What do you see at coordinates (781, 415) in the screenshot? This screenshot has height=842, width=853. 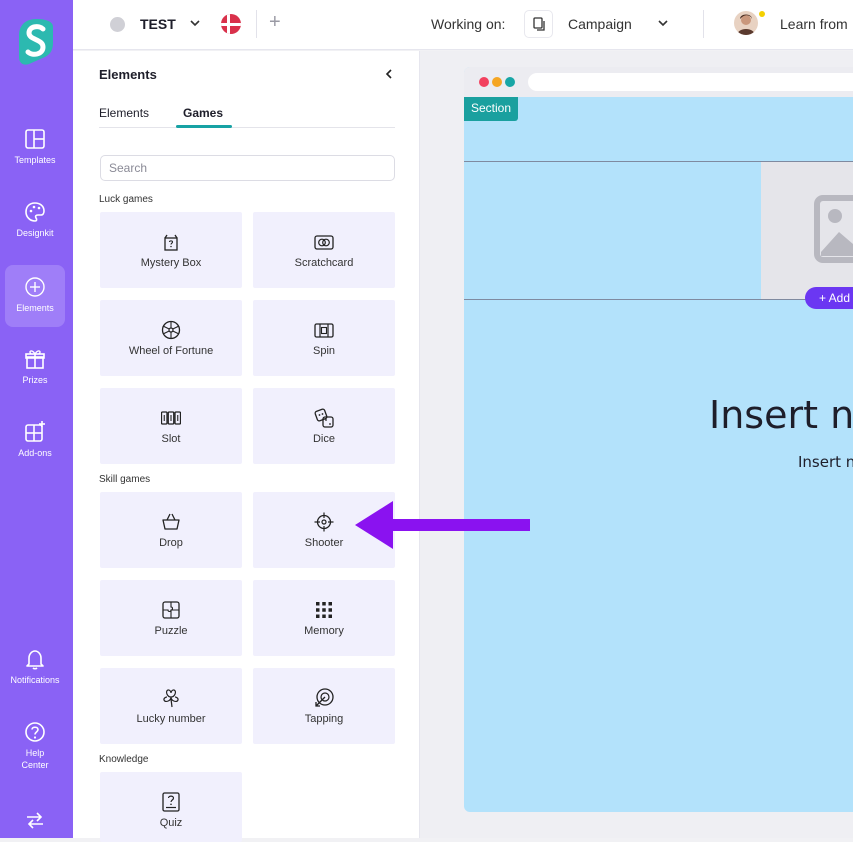 I see `headline-text: Insert n` at bounding box center [781, 415].